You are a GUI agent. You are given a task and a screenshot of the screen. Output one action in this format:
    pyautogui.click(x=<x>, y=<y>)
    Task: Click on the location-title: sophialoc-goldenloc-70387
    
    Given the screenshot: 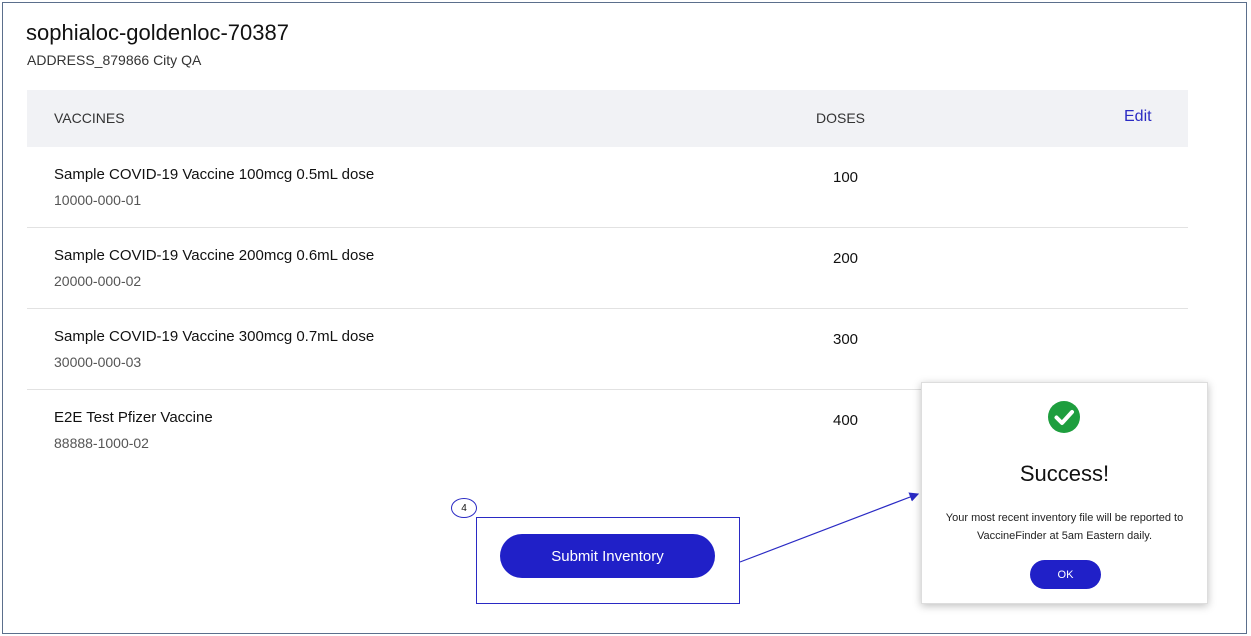 What is the action you would take?
    pyautogui.click(x=157, y=32)
    